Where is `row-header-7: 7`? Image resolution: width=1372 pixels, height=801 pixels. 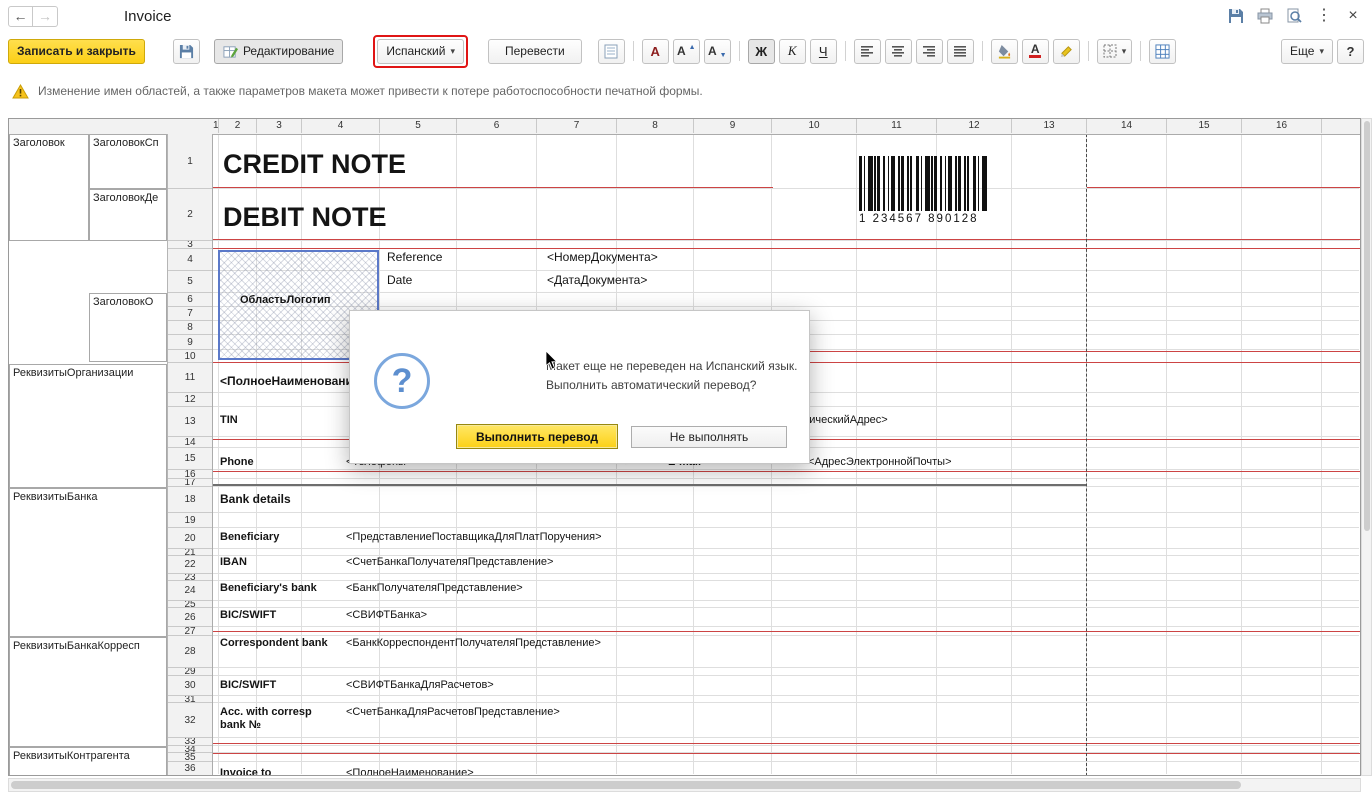
row-header-7: 7 is located at coordinates (190, 314).